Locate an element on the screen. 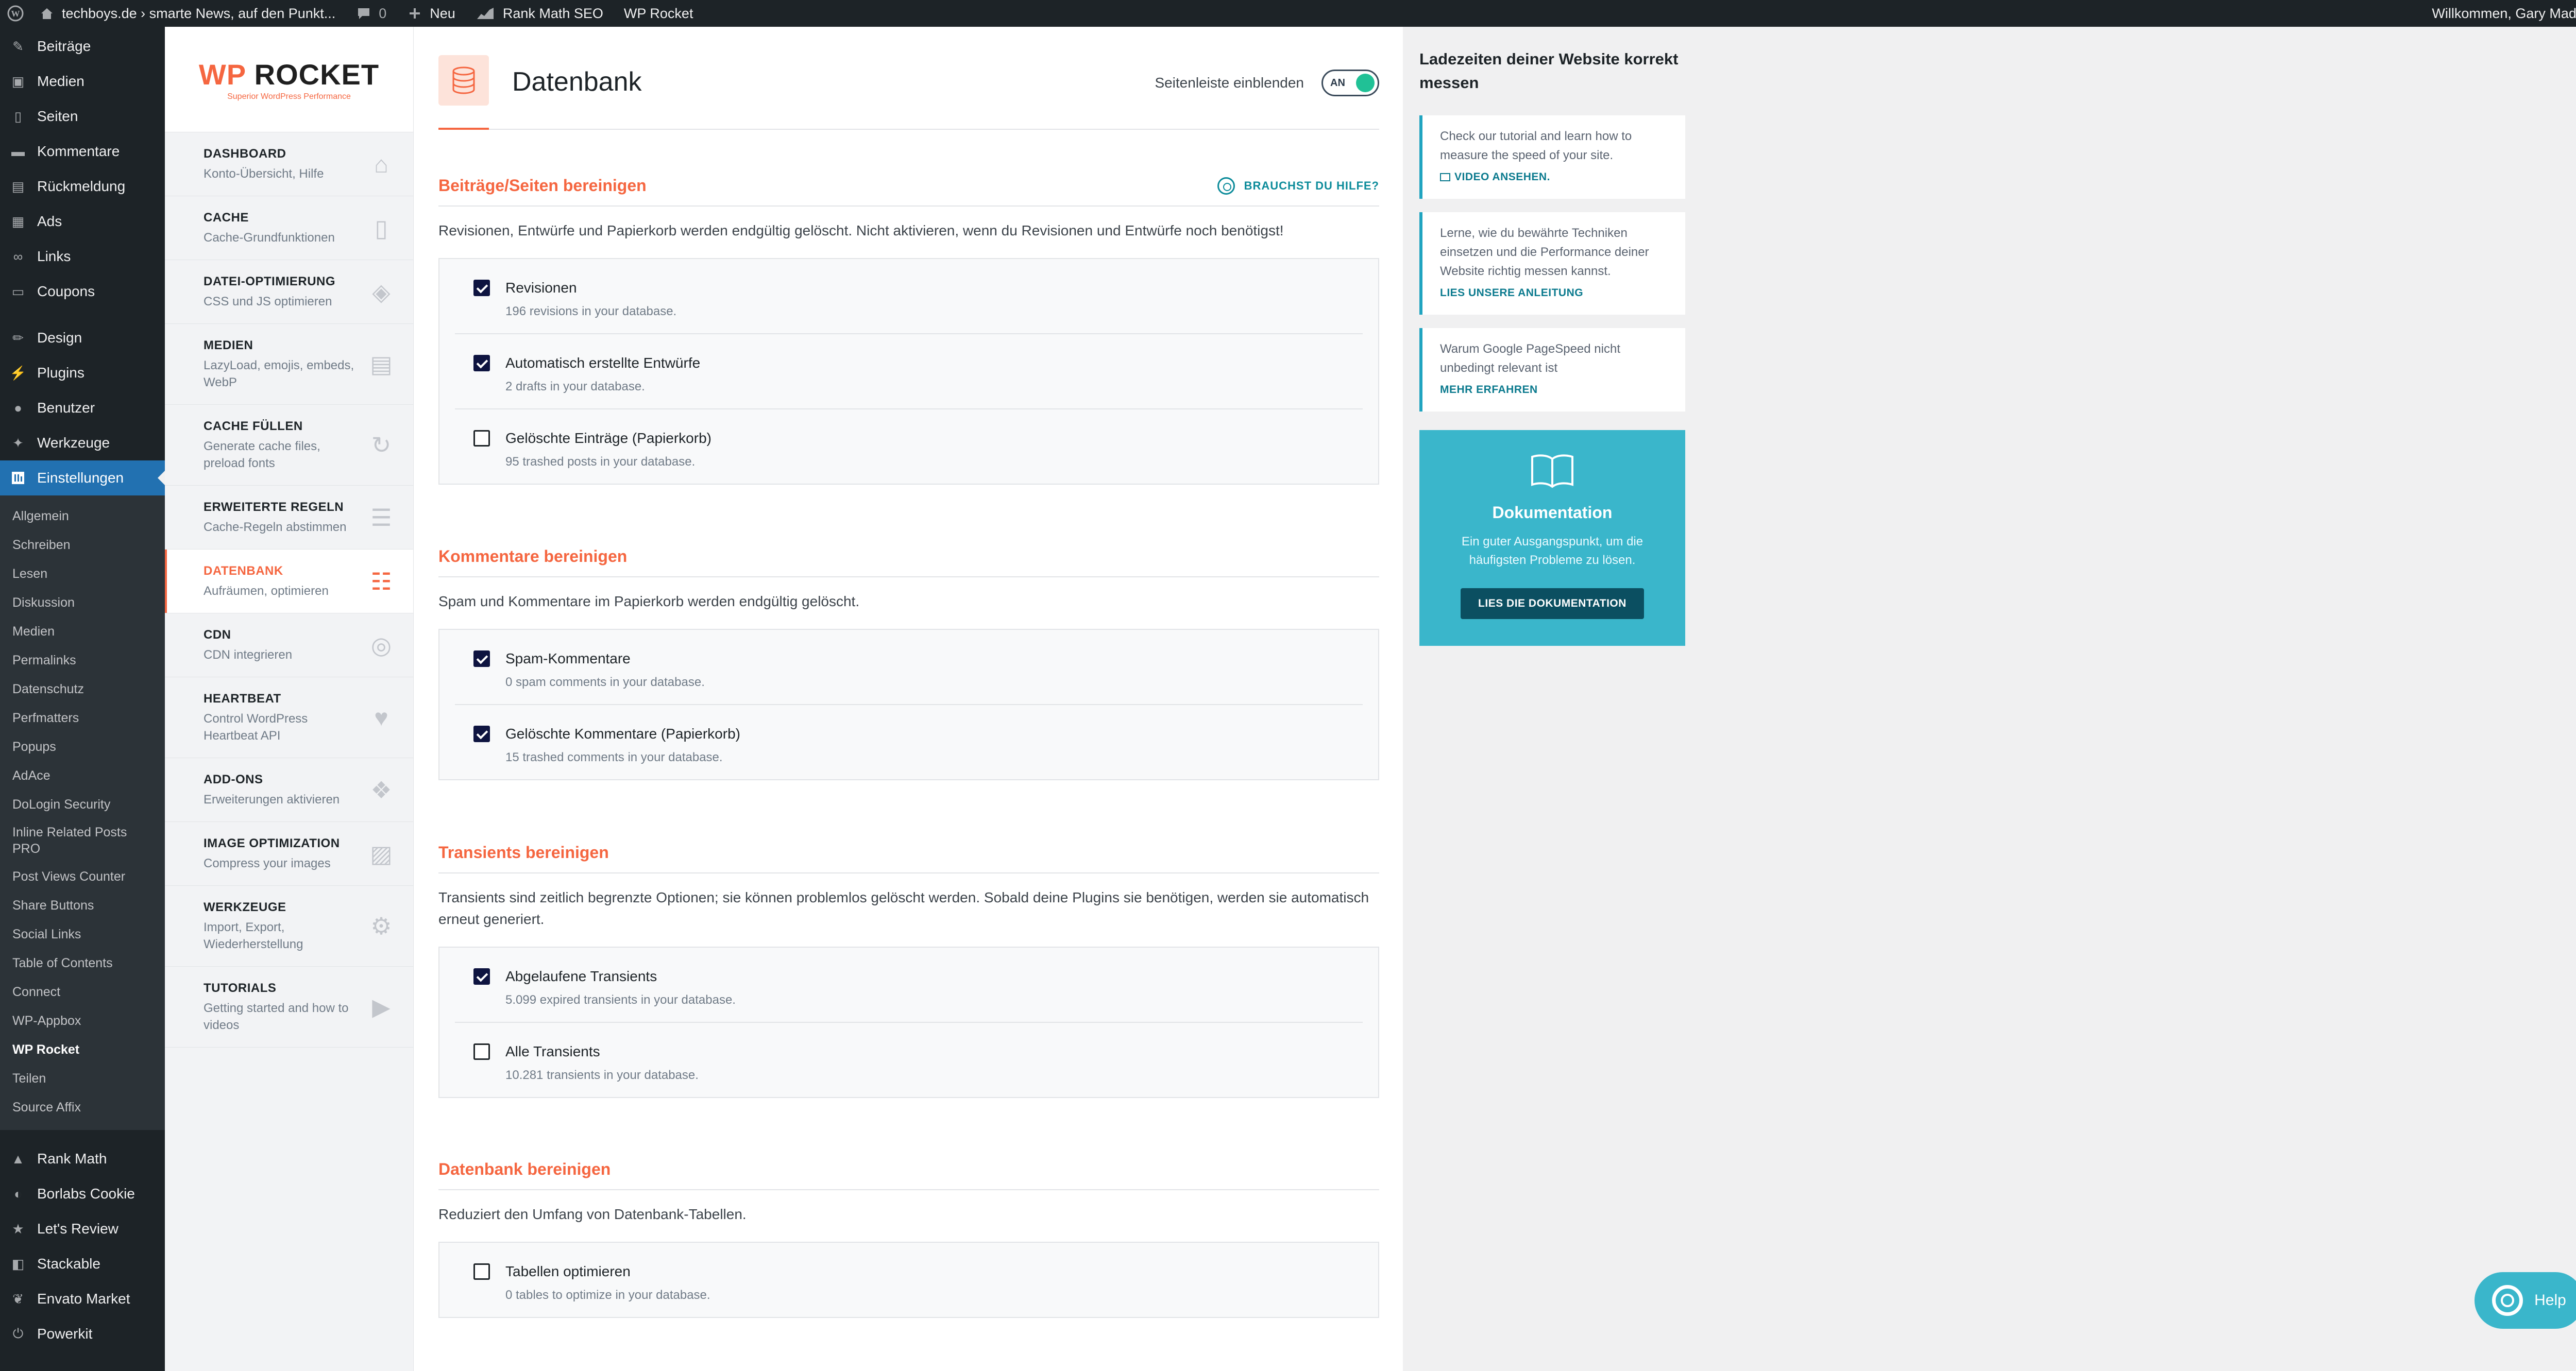  menu-item-werkzeuge: ✦ Werkzeuge is located at coordinates (82, 442).